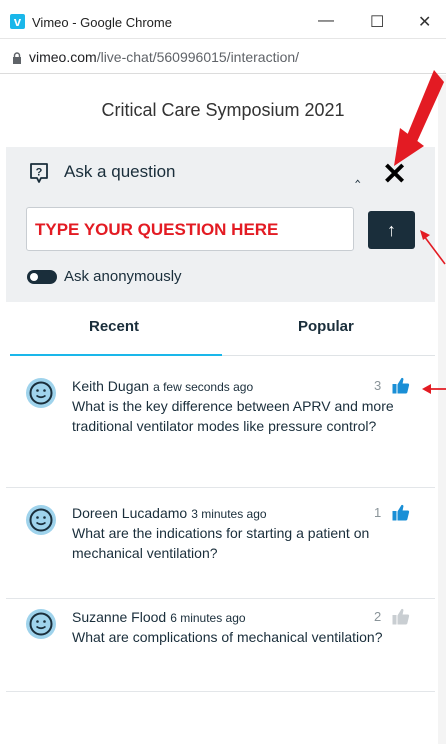  Describe the element at coordinates (208, 618) in the screenshot. I see `question-time: 6 minutes ago` at that location.